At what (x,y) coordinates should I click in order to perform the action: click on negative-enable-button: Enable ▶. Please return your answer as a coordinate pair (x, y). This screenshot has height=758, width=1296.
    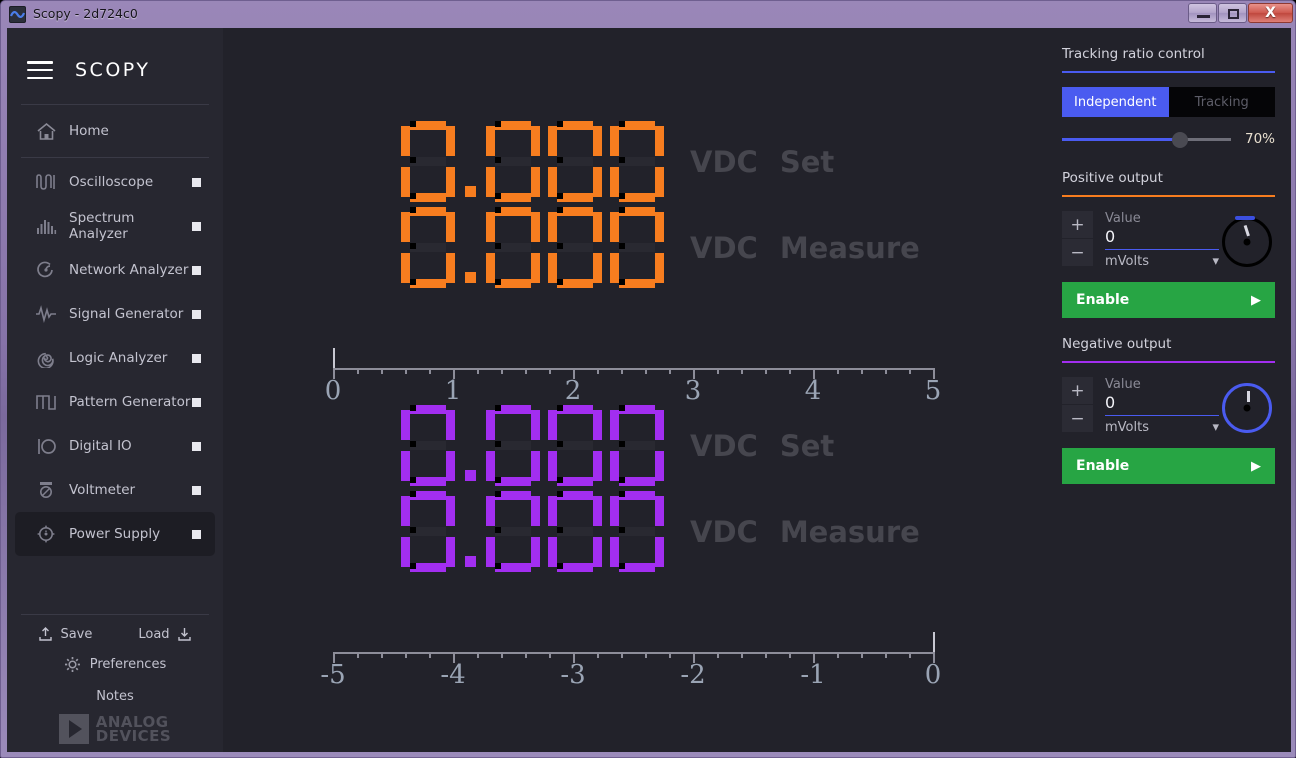
    Looking at the image, I should click on (1168, 466).